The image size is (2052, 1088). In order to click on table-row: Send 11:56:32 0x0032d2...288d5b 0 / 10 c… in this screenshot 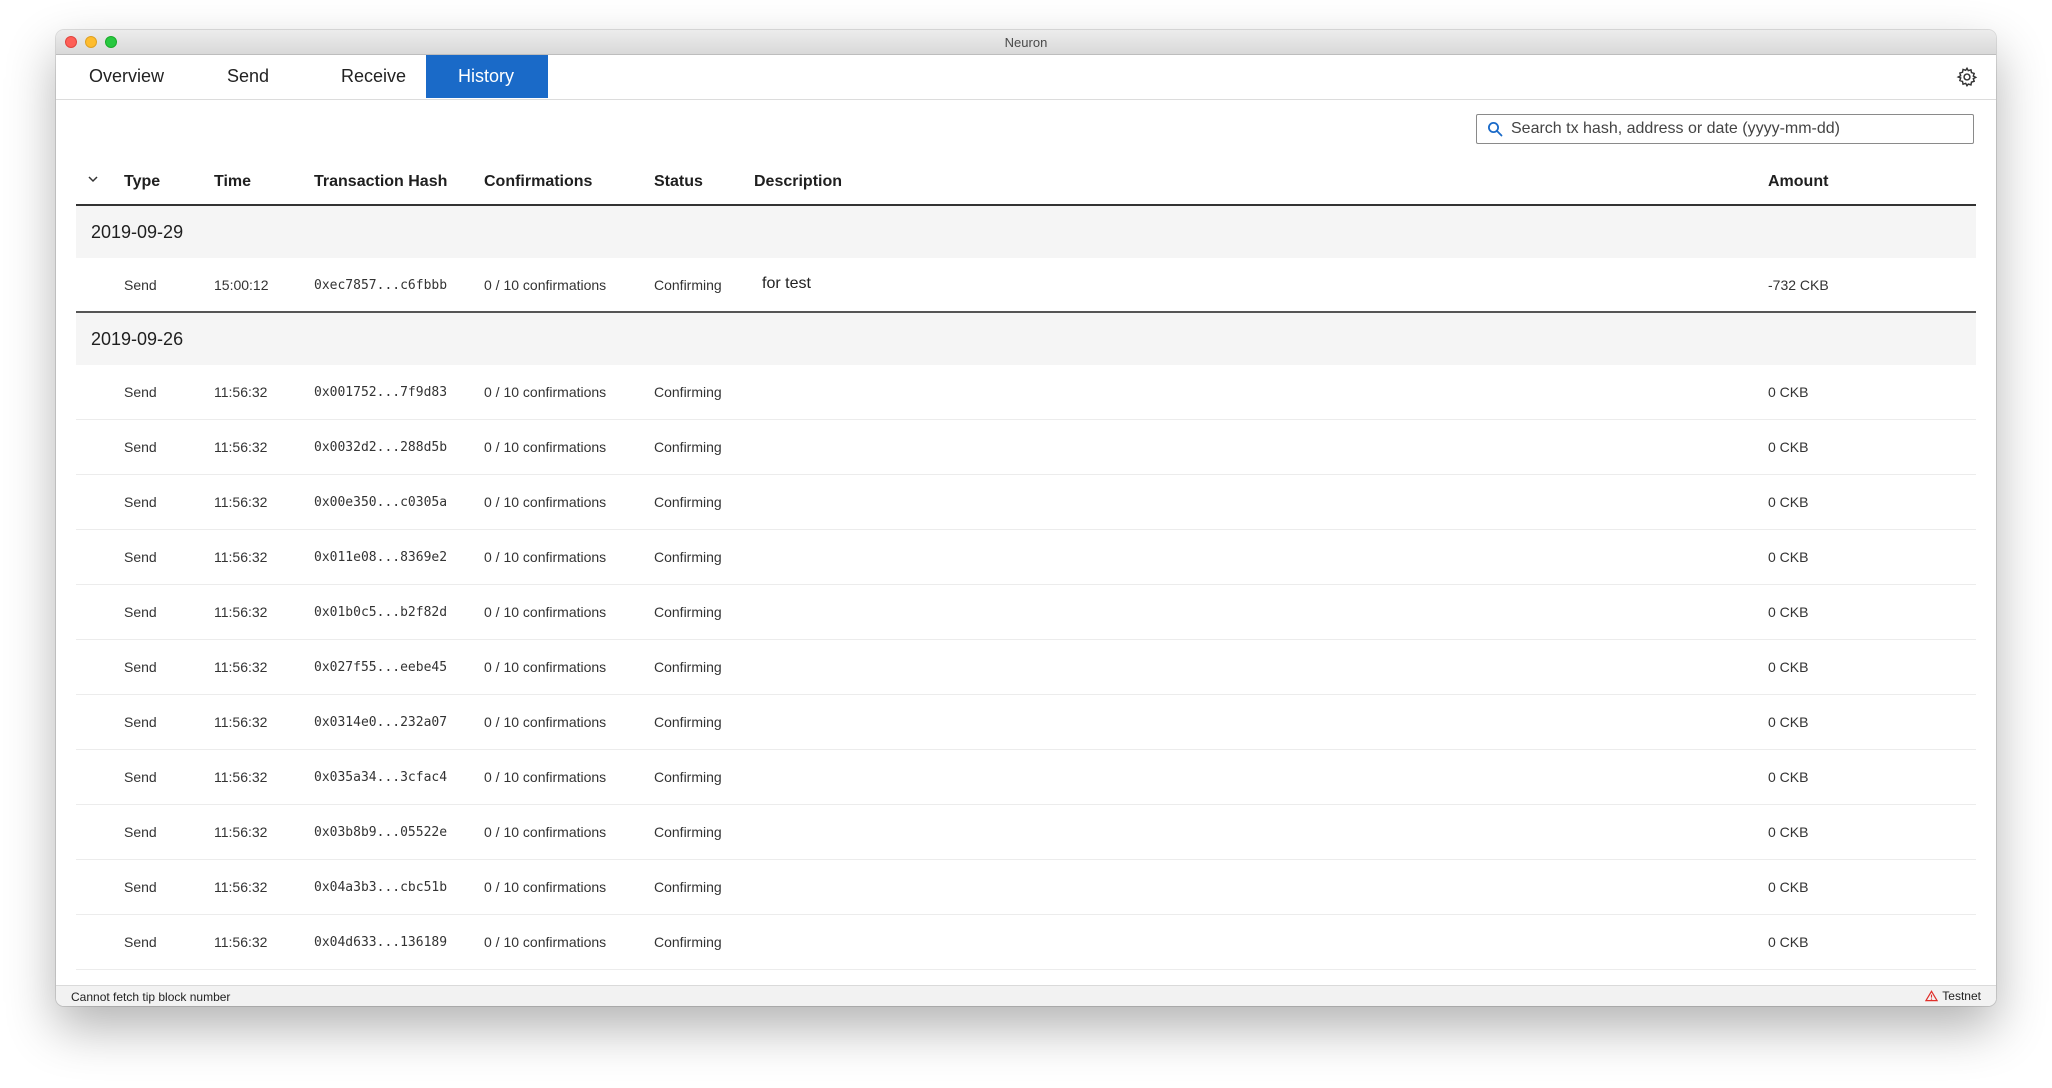, I will do `click(1026, 447)`.